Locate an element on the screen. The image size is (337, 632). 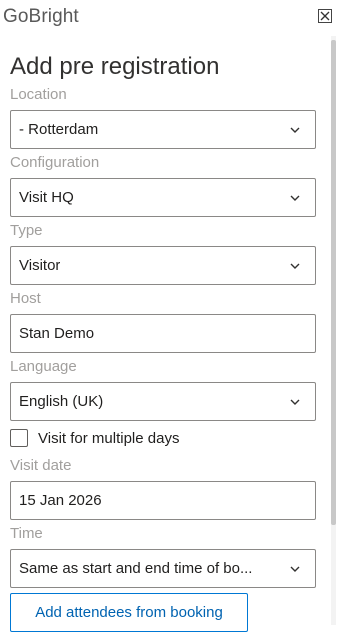
add-attendees-button: Add attendees from booking is located at coordinates (129, 612).